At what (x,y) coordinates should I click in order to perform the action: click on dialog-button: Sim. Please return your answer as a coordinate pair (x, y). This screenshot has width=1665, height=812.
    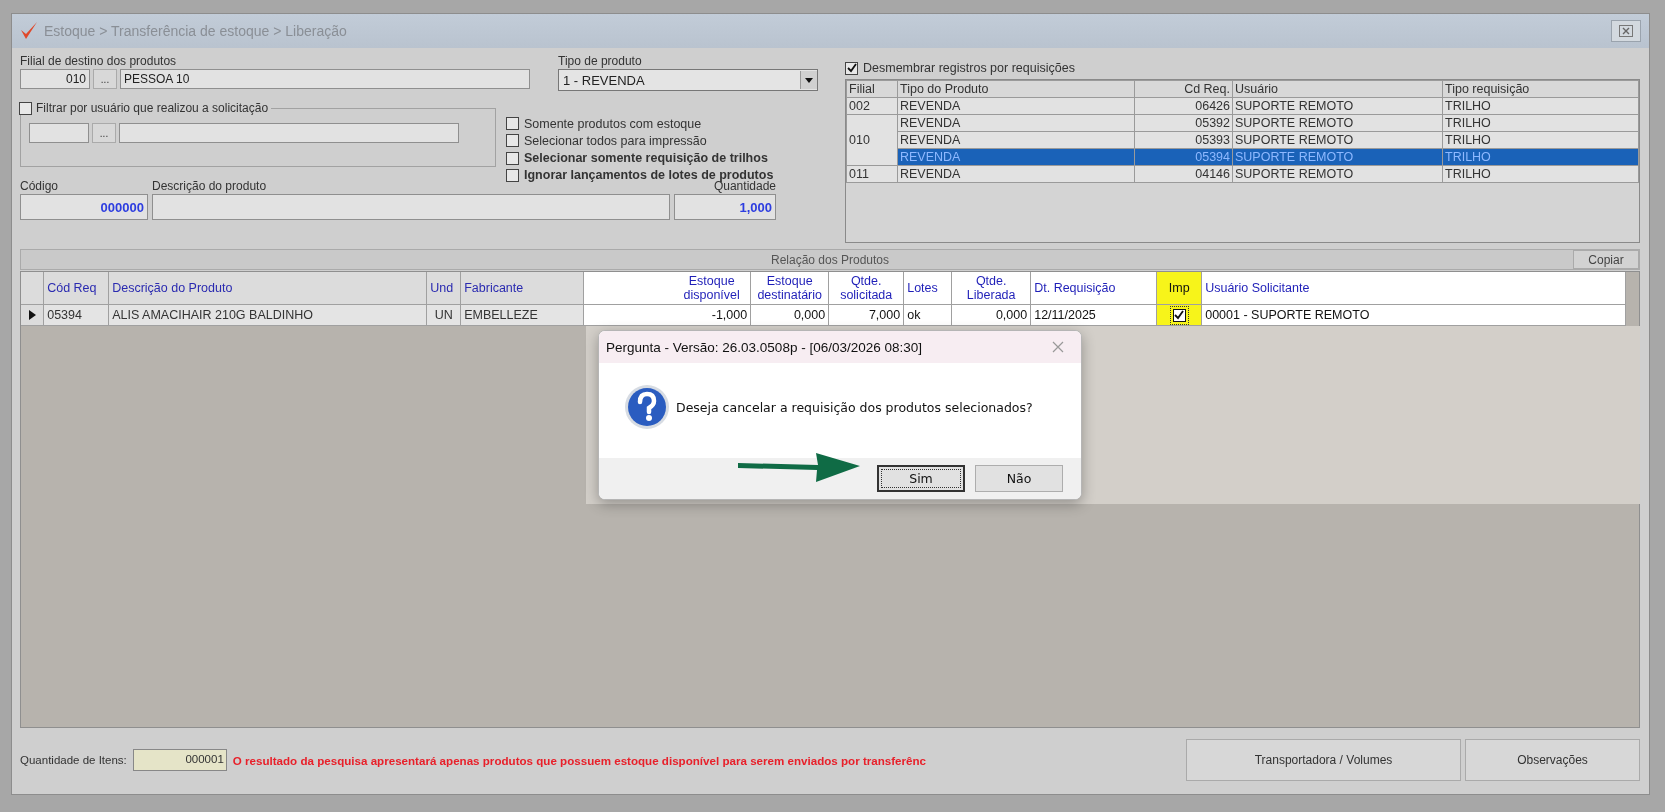
    Looking at the image, I should click on (921, 478).